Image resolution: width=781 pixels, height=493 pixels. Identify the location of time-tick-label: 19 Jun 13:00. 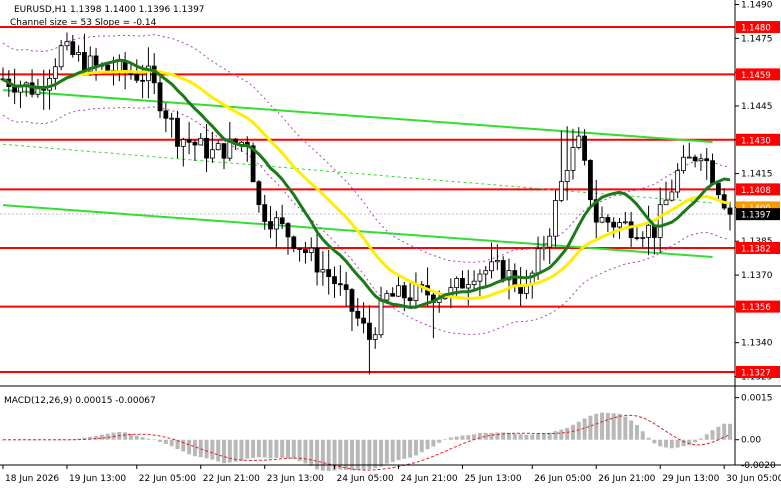
(97, 479).